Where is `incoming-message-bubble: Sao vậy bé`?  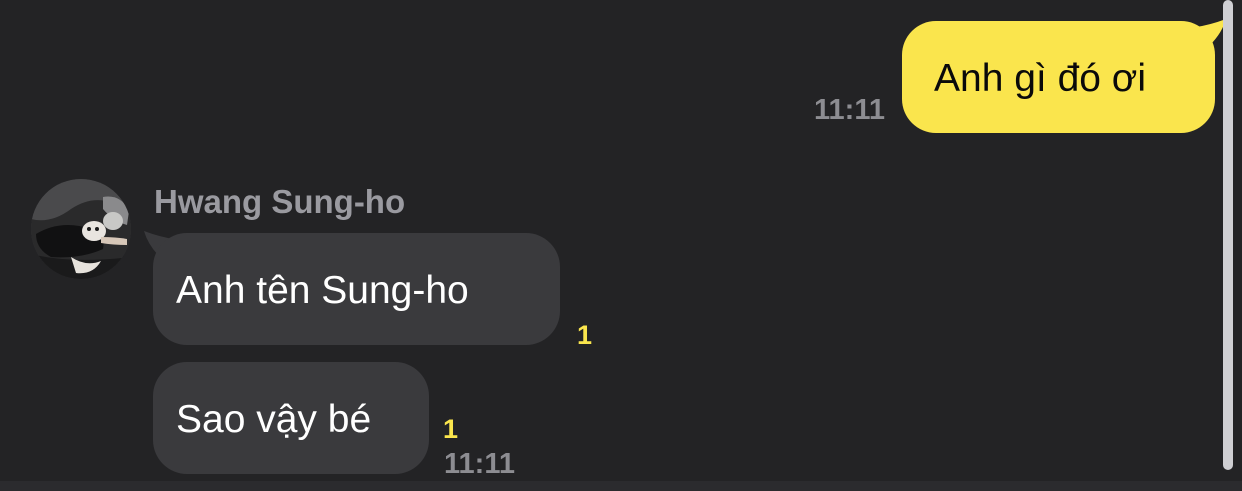
incoming-message-bubble: Sao vậy bé is located at coordinates (291, 418).